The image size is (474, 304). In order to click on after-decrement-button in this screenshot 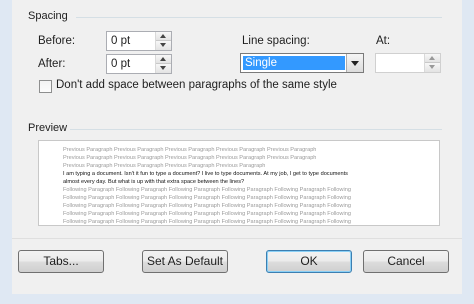, I will do `click(163, 68)`.